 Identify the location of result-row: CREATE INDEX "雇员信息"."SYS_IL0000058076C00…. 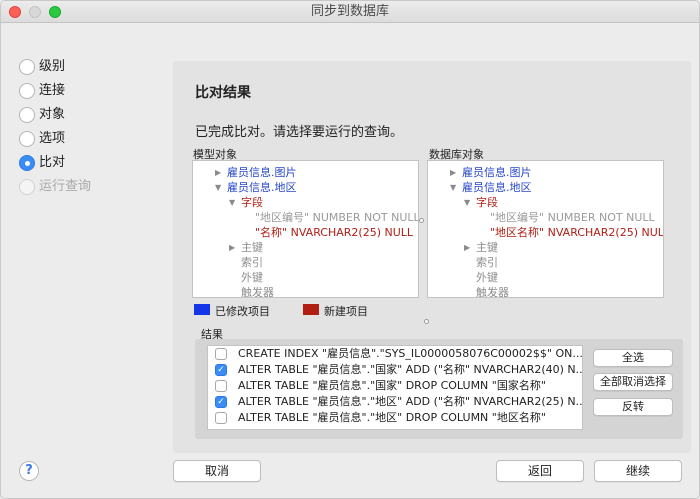
(395, 354).